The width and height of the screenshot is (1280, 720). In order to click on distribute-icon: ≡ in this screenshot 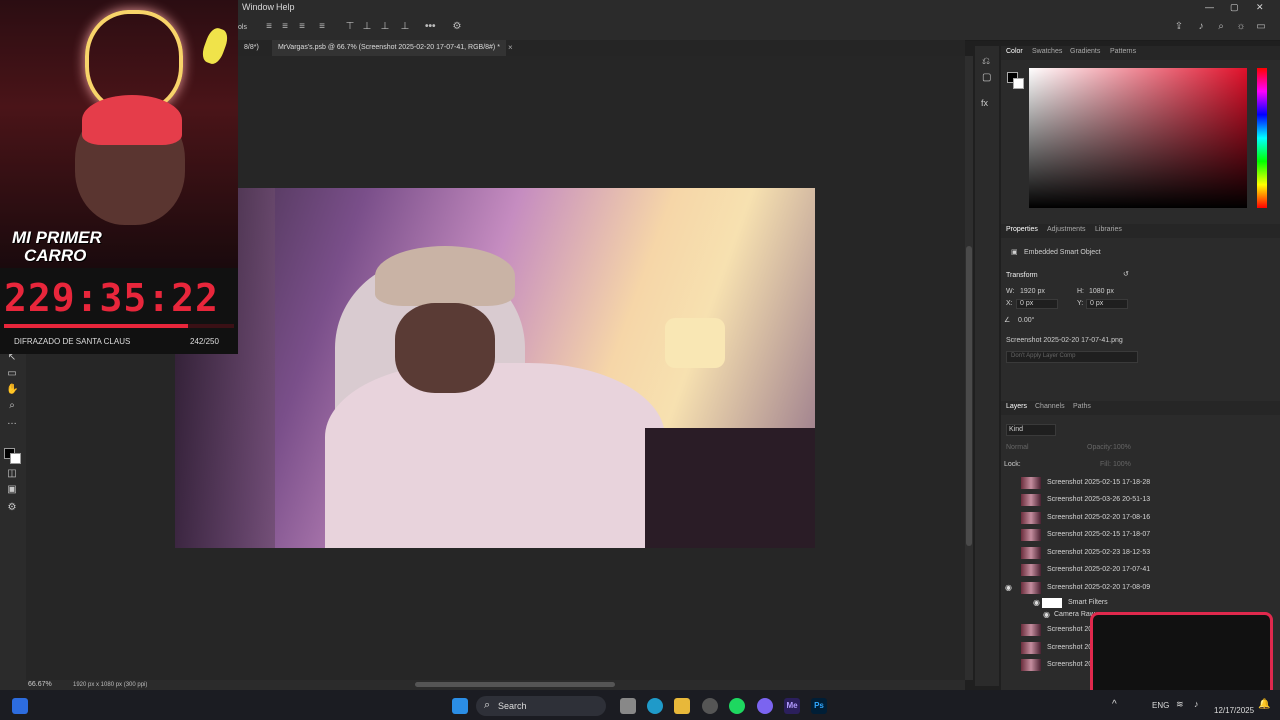, I will do `click(322, 27)`.